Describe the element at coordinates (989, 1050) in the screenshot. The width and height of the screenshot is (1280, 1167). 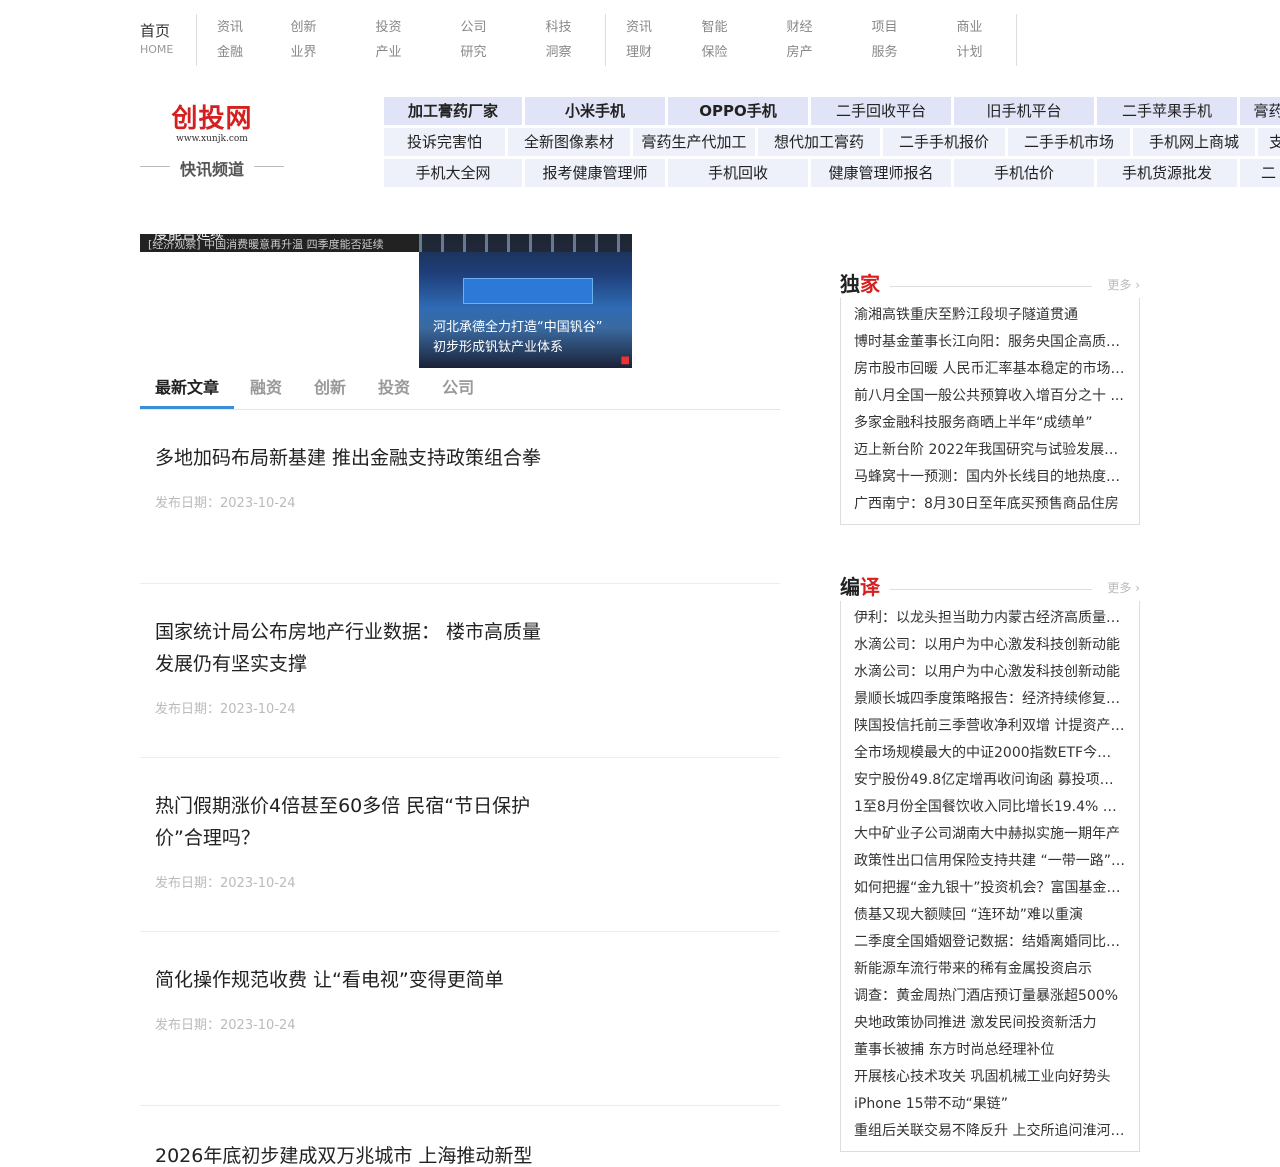
I see `list-item: 董事长被捕 东方时尚总经理补位` at that location.